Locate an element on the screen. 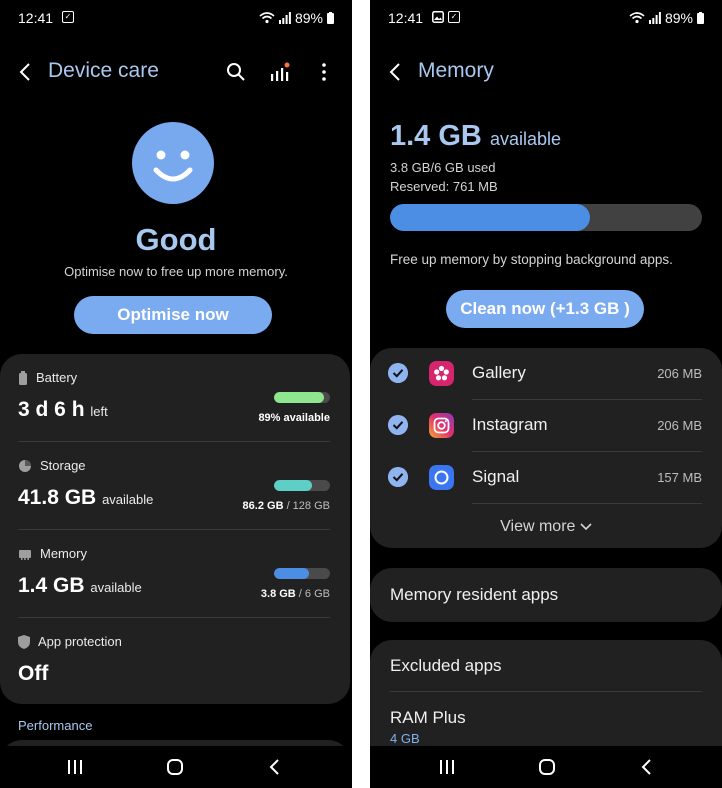 Image resolution: width=722 pixels, height=788 pixels. list-item-gallery: Gallery 206 MB is located at coordinates (545, 374).